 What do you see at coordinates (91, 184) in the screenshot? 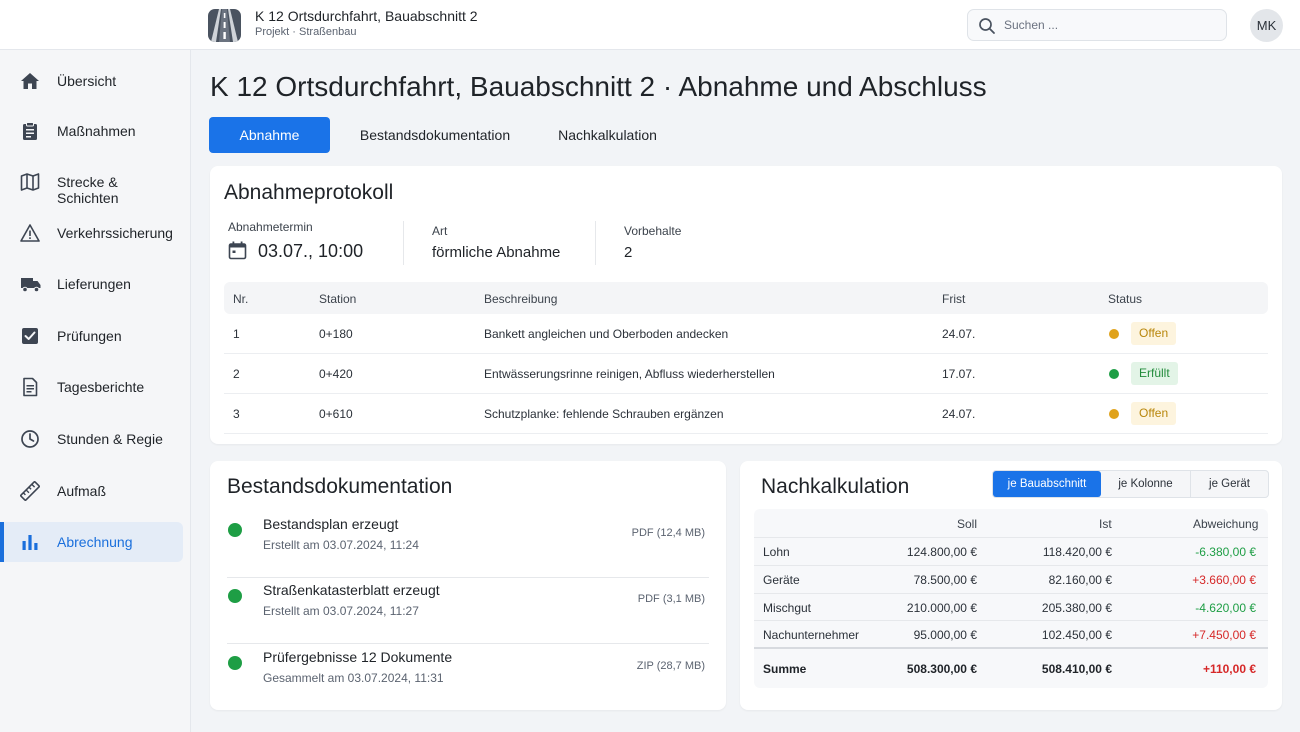
I see `sidebar-item-strecke: Strecke & Schichten` at bounding box center [91, 184].